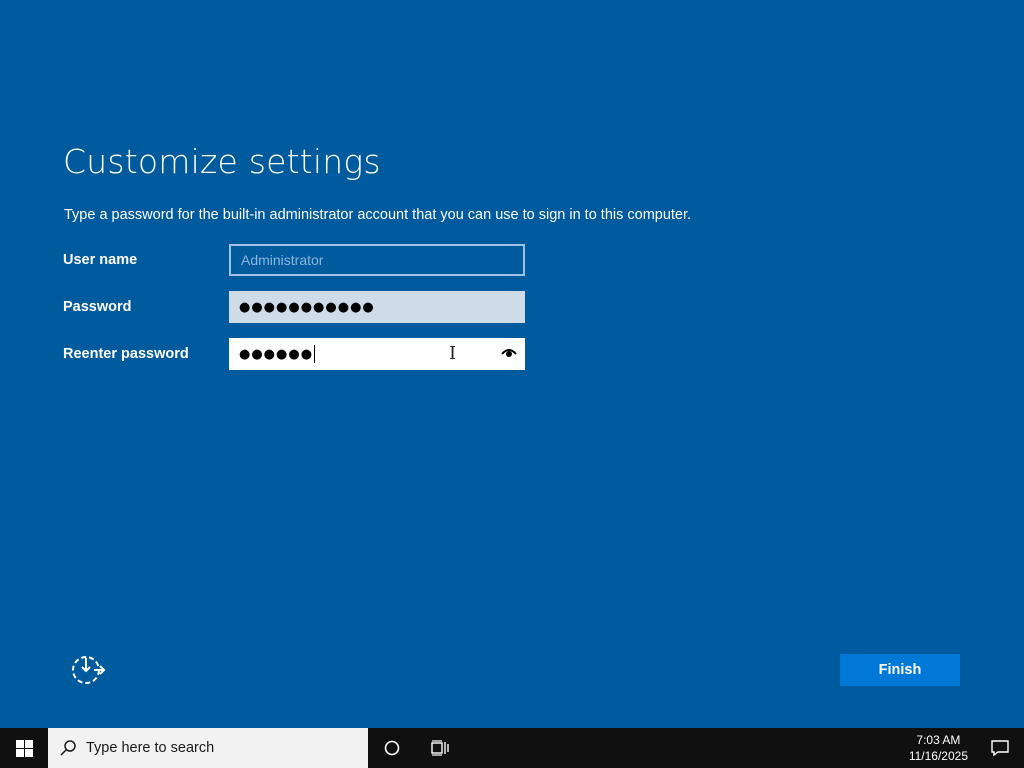 This screenshot has height=768, width=1024. I want to click on reenter-password-field: ●●●●●● I, so click(377, 354).